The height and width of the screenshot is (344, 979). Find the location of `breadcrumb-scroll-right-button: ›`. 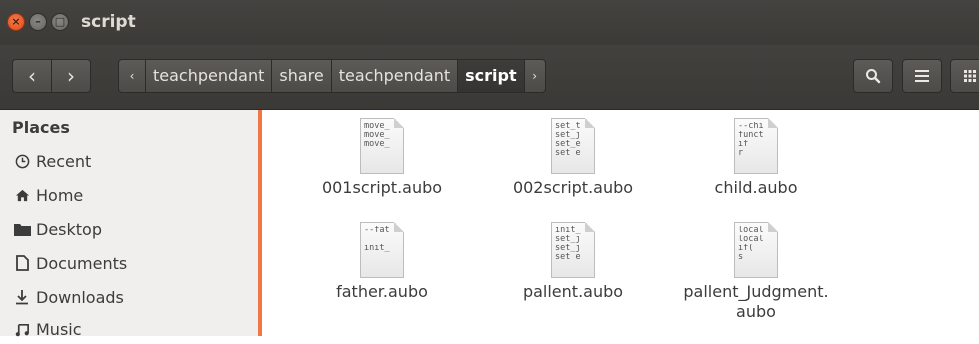

breadcrumb-scroll-right-button: › is located at coordinates (534, 76).